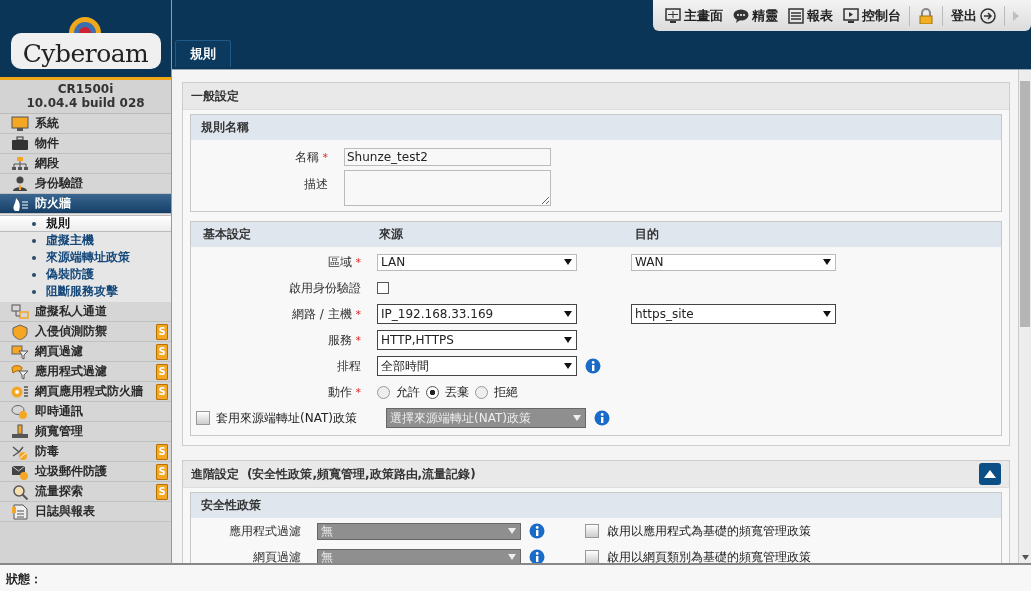 The height and width of the screenshot is (591, 1031). Describe the element at coordinates (496, 392) in the screenshot. I see `radio-button: 拒絕` at that location.